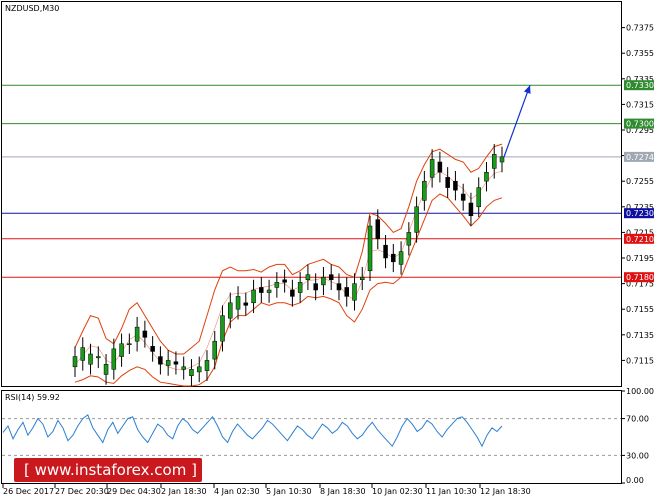 This screenshot has height=498, width=664. I want to click on rsi-tick-label: 0.00, so click(635, 480).